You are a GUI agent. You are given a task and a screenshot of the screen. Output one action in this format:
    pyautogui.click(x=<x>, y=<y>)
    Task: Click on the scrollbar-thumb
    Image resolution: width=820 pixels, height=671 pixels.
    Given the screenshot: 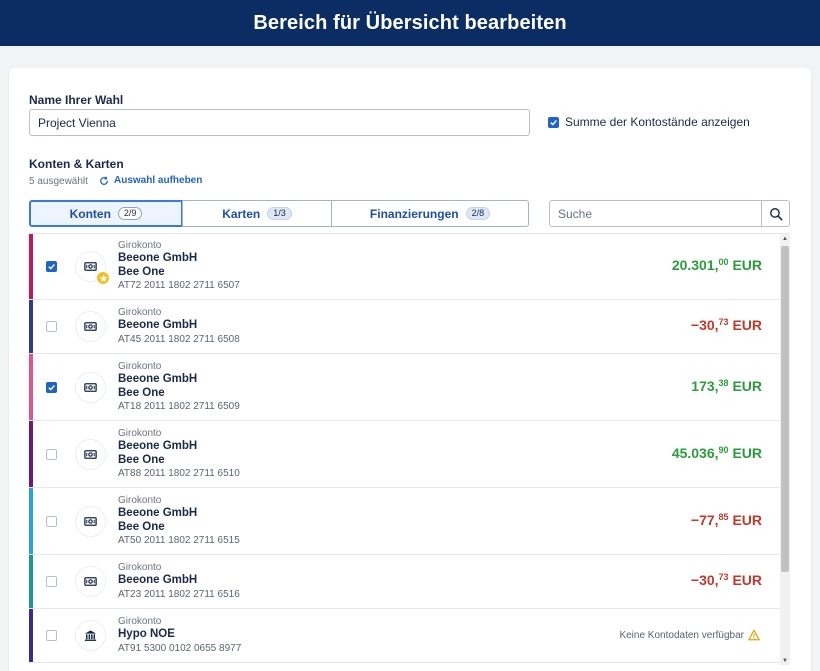 What is the action you would take?
    pyautogui.click(x=785, y=409)
    